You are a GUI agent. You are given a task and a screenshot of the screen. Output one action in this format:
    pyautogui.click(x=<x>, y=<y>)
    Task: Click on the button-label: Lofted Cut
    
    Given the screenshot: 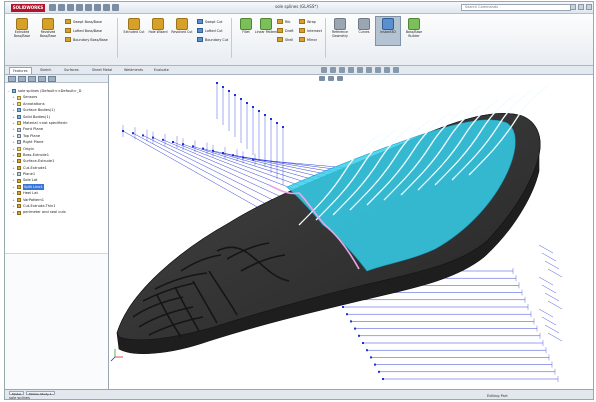 What is the action you would take?
    pyautogui.click(x=214, y=30)
    